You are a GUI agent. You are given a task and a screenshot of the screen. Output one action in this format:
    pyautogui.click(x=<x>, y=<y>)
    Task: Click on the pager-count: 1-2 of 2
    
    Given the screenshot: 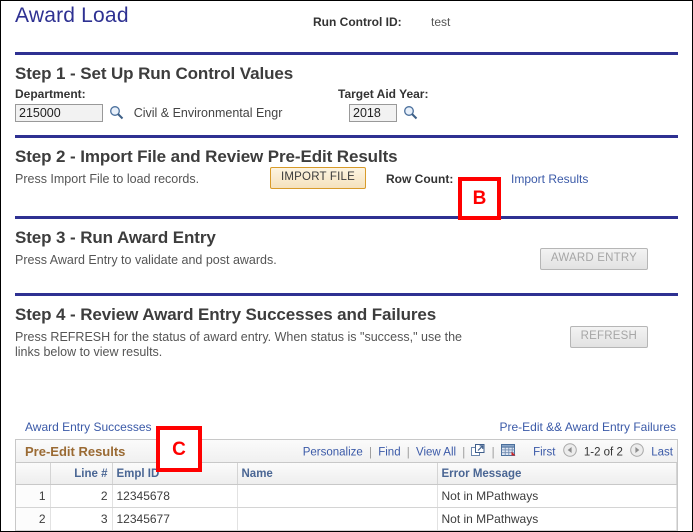 What is the action you would take?
    pyautogui.click(x=603, y=452)
    